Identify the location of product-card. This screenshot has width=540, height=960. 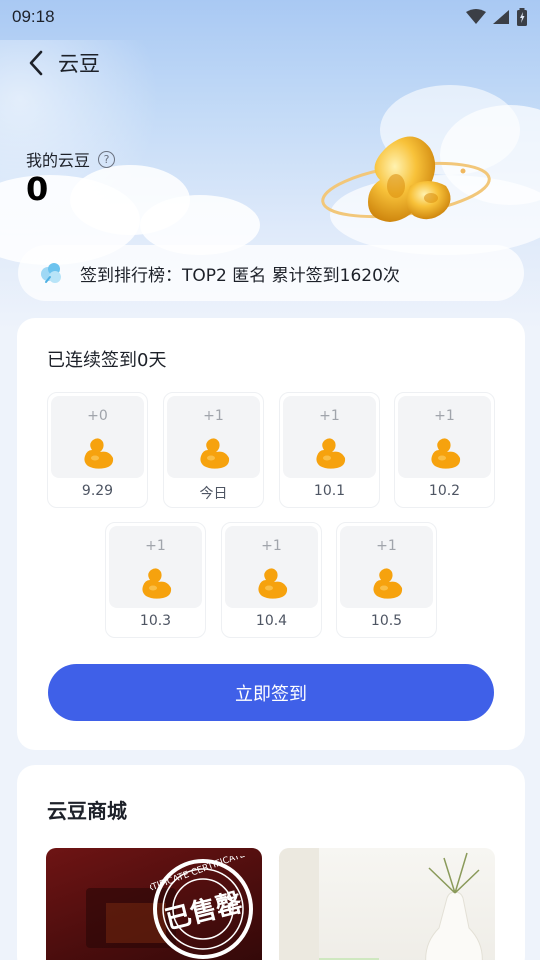
(387, 904).